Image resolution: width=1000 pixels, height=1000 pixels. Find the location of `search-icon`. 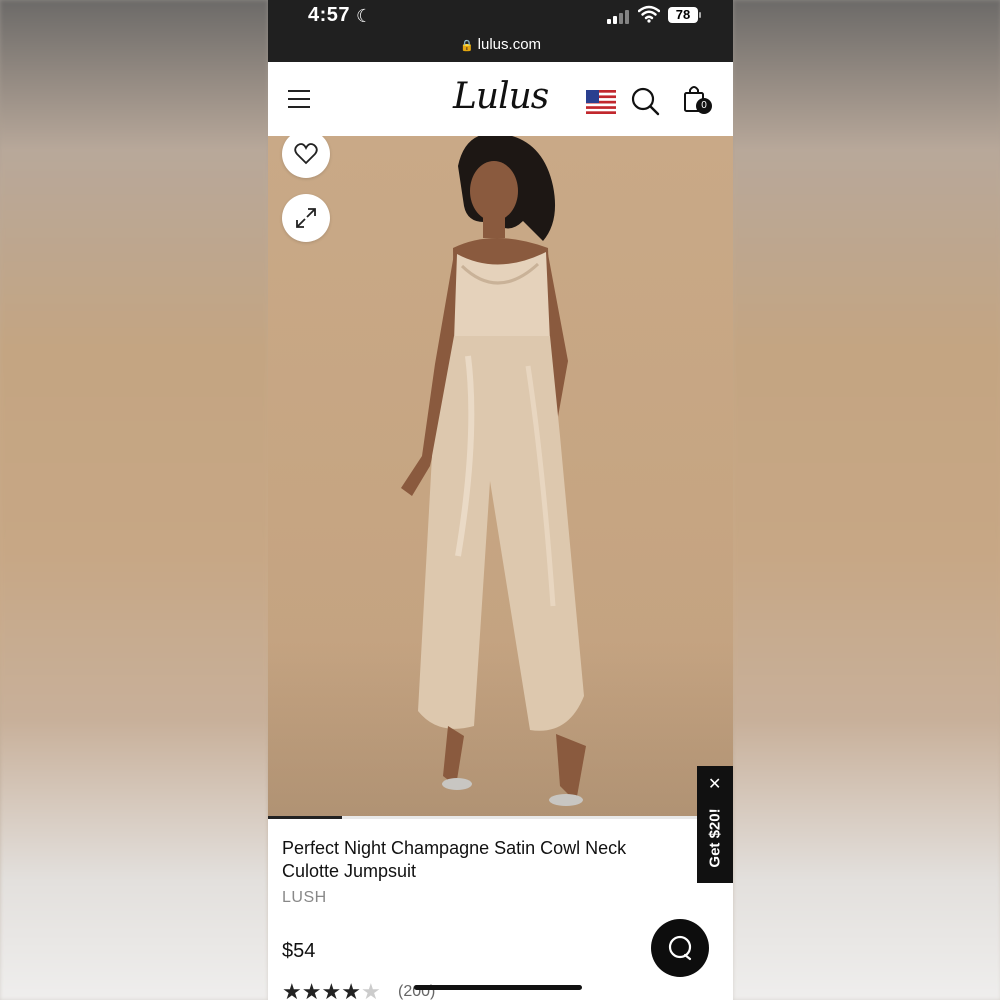

search-icon is located at coordinates (645, 101).